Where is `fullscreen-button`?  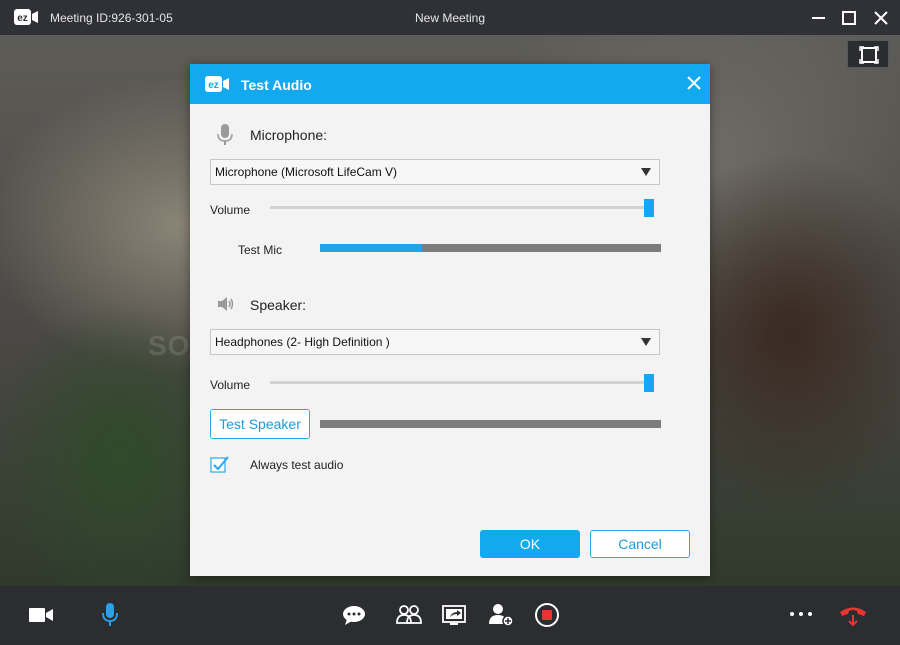
fullscreen-button is located at coordinates (868, 54).